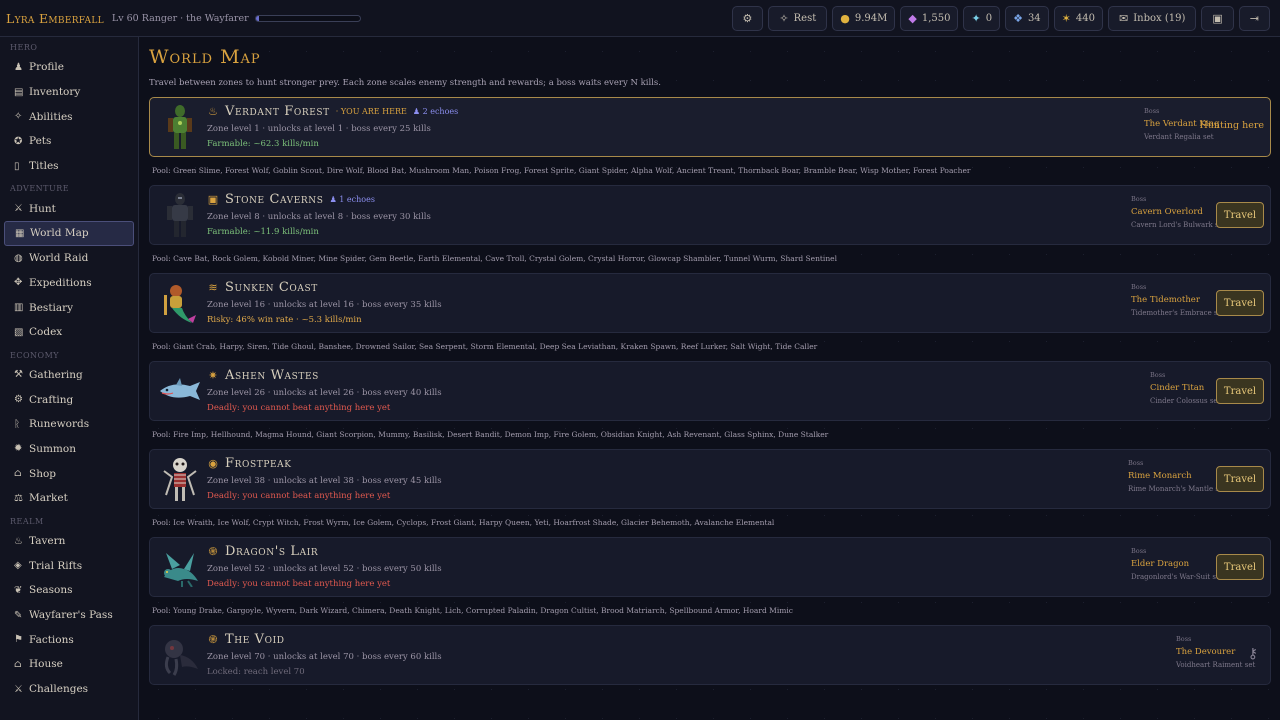  Describe the element at coordinates (69, 332) in the screenshot. I see `sidebar-item-codex: ▧ Codex` at that location.